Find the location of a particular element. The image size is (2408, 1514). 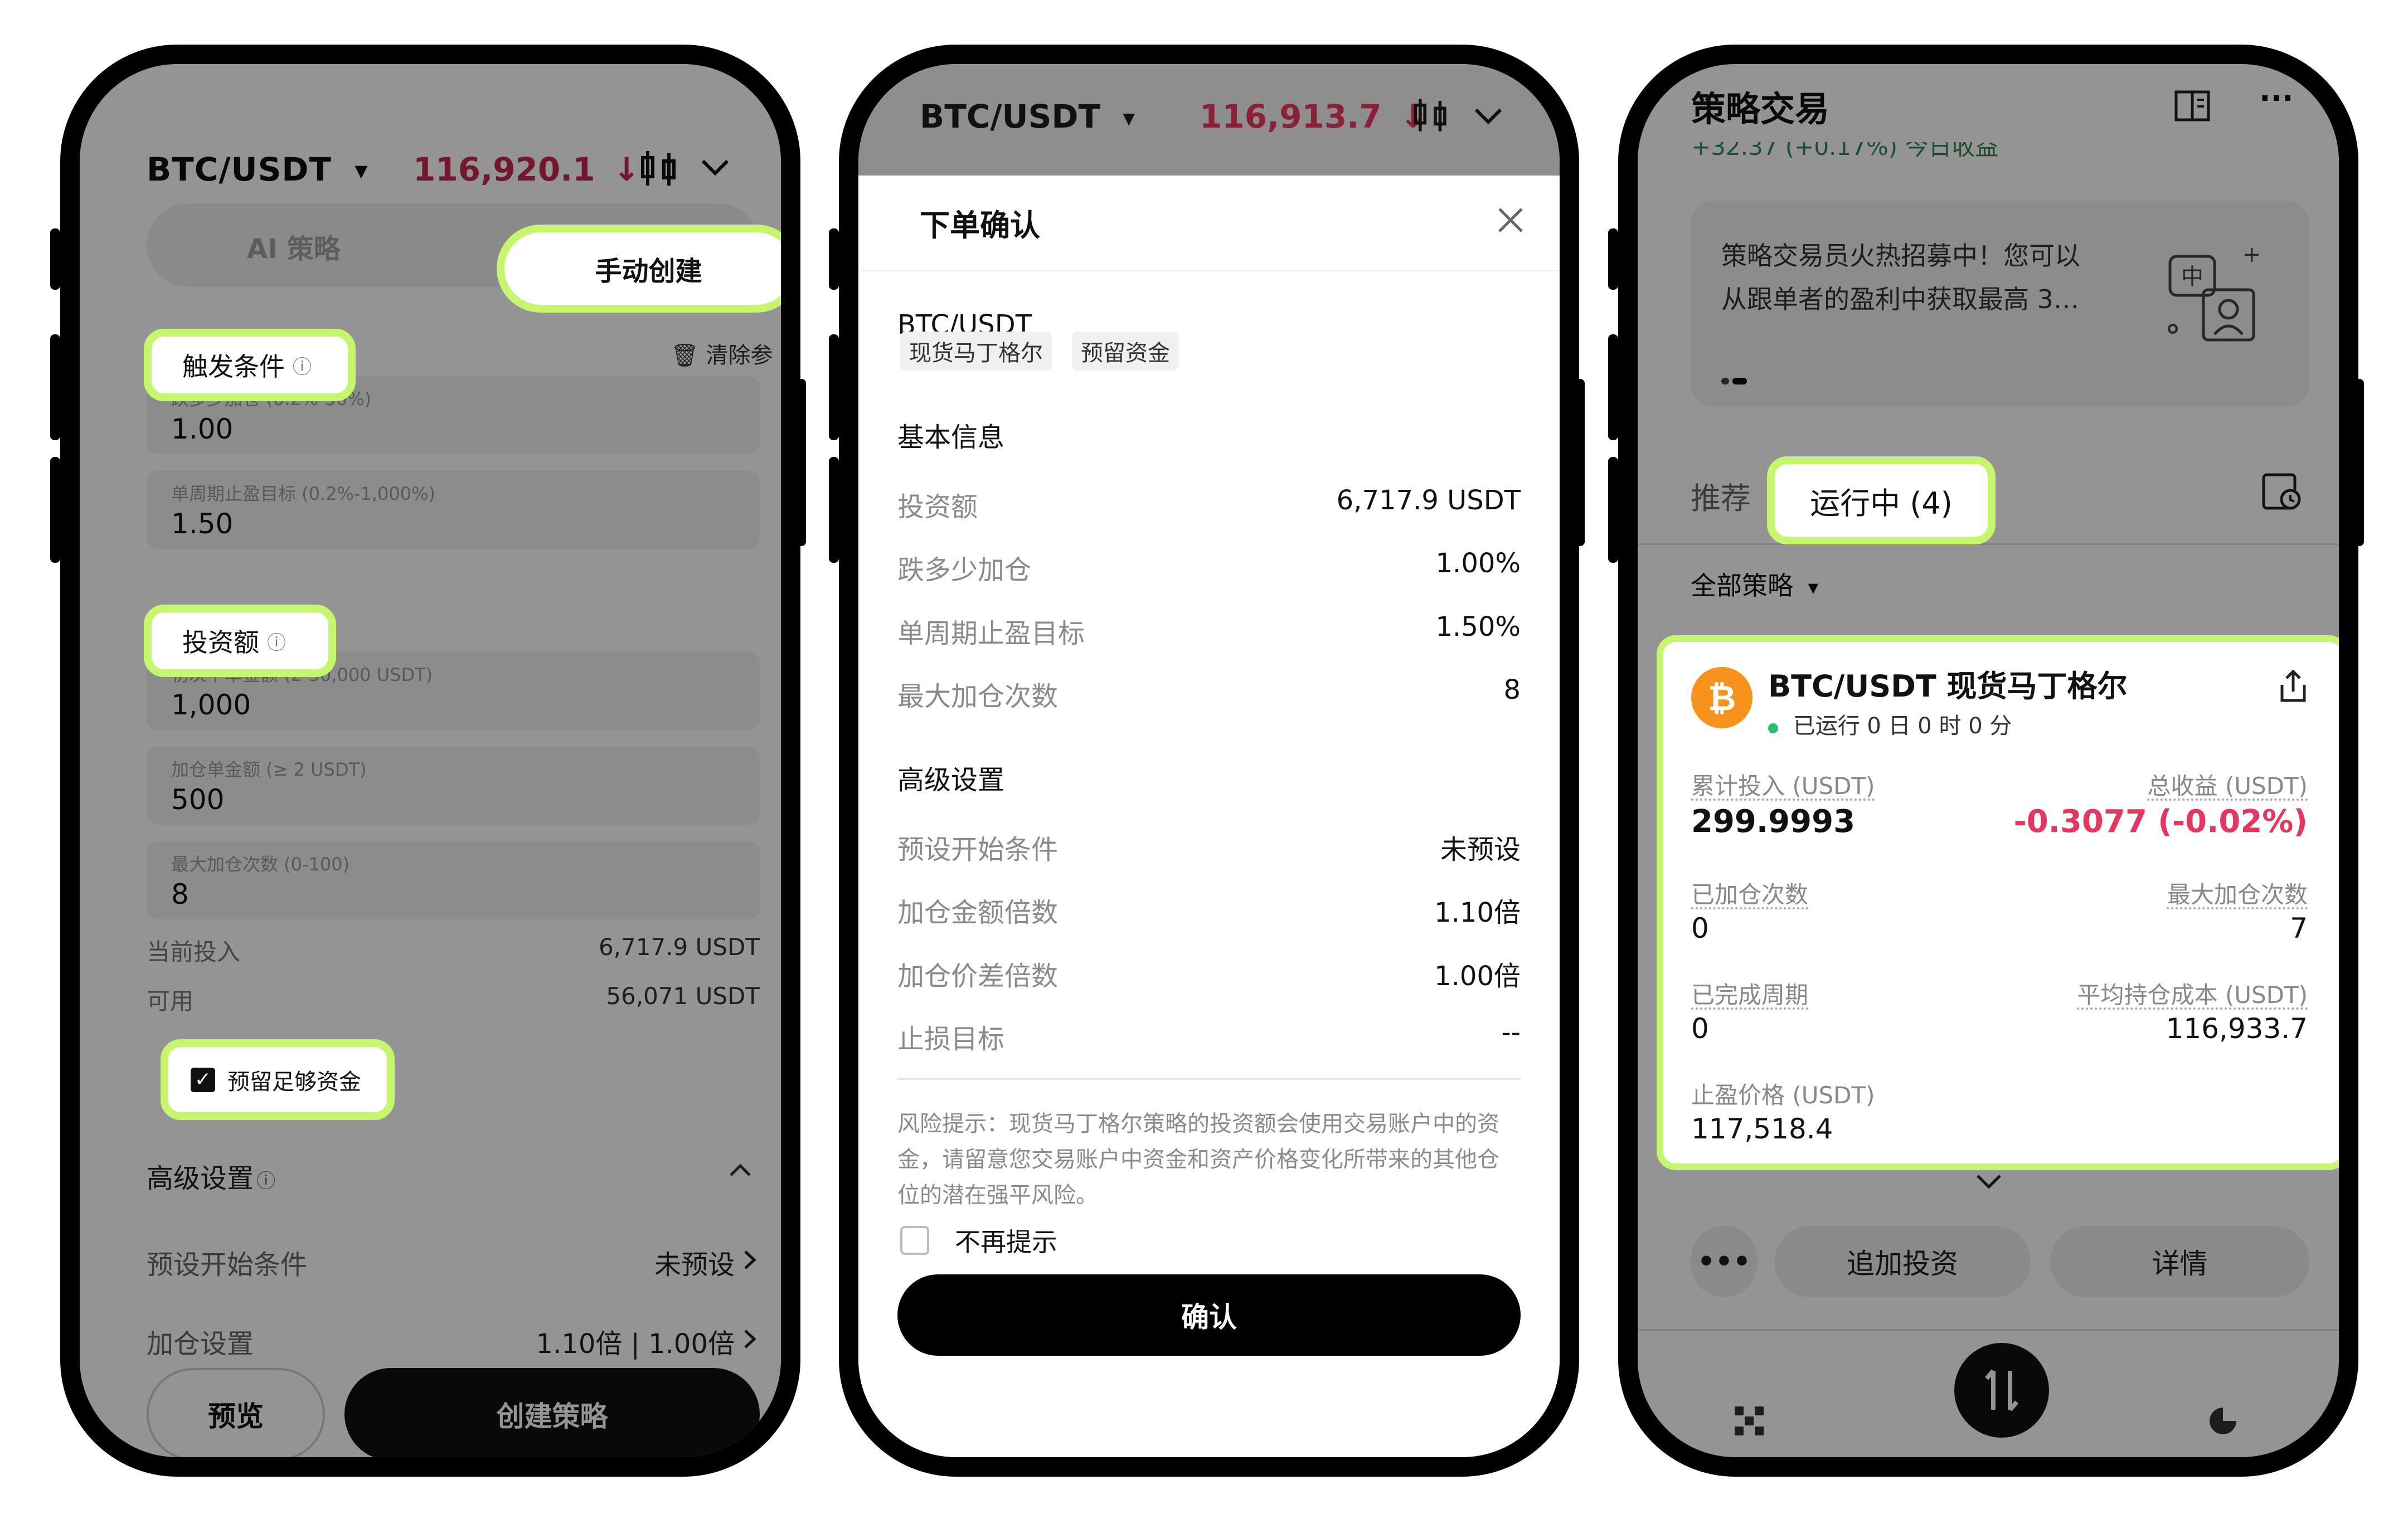

tab-recommend: 推荐 is located at coordinates (1721, 496).